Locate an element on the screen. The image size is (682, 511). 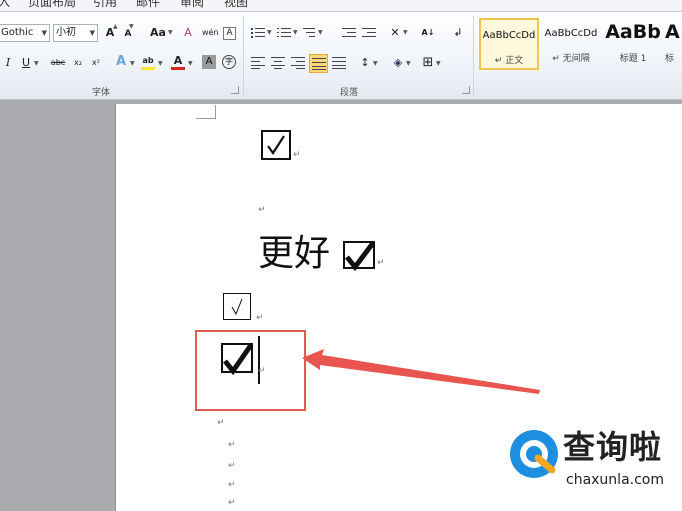
chaxunla-logo-icon is located at coordinates (534, 454).